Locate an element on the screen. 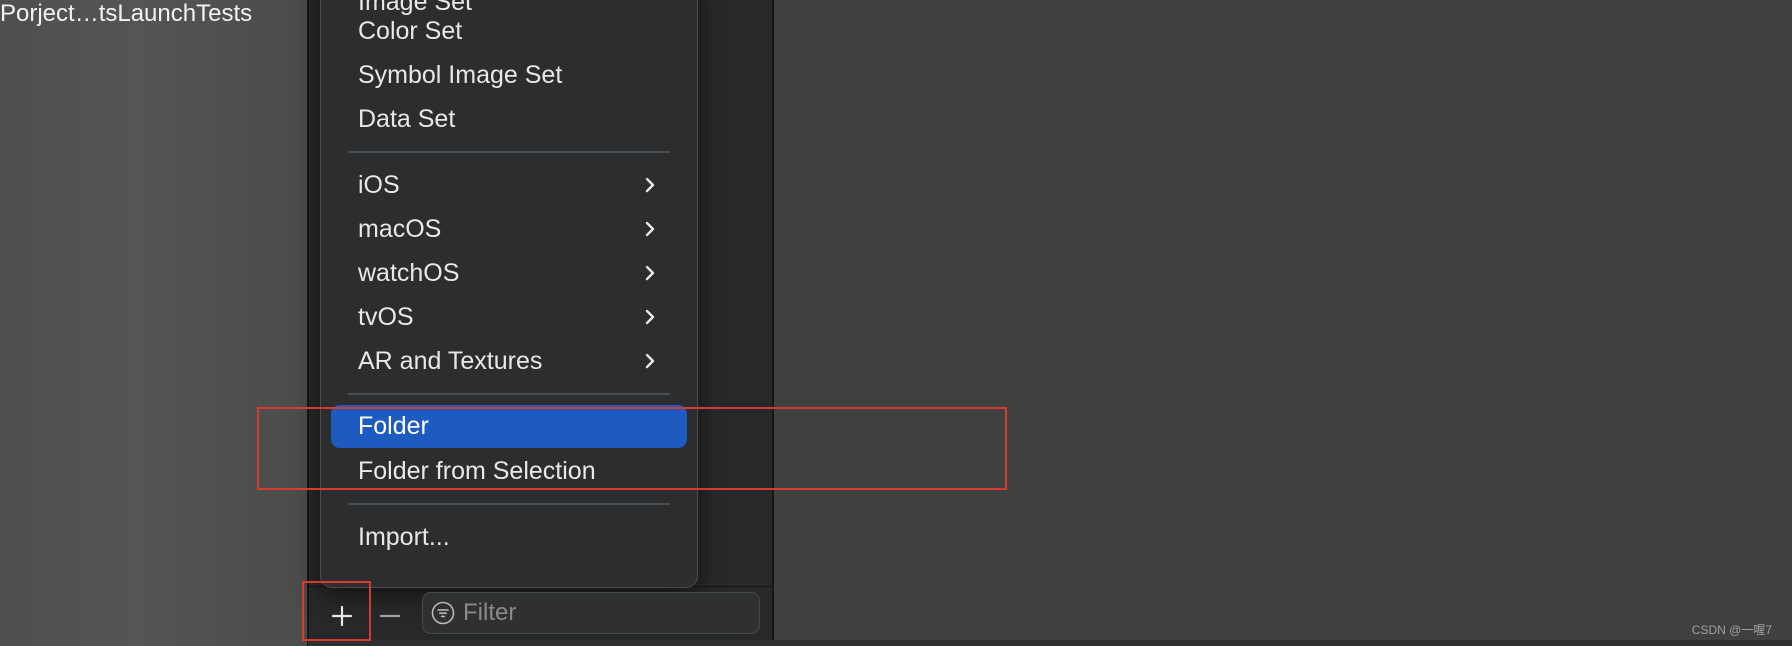 This screenshot has width=1792, height=646. menu-item-label: Folder is located at coordinates (393, 426).